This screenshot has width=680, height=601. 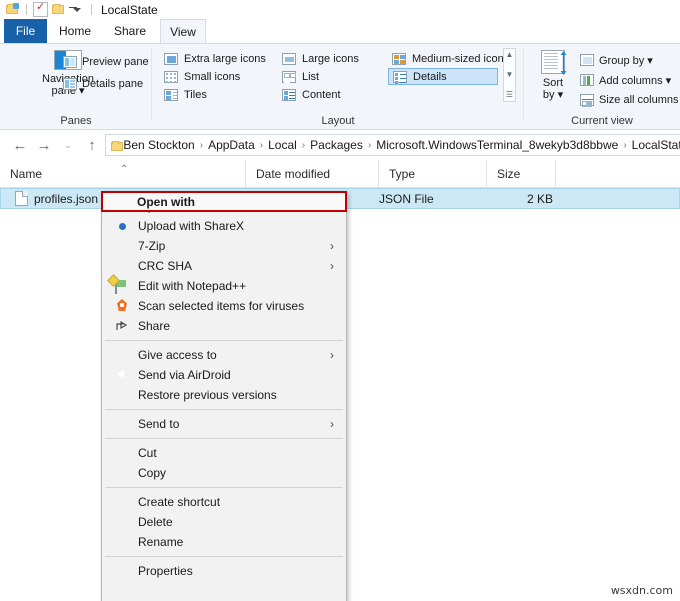 I want to click on breadcrumb-item-local: Local, so click(x=282, y=145).